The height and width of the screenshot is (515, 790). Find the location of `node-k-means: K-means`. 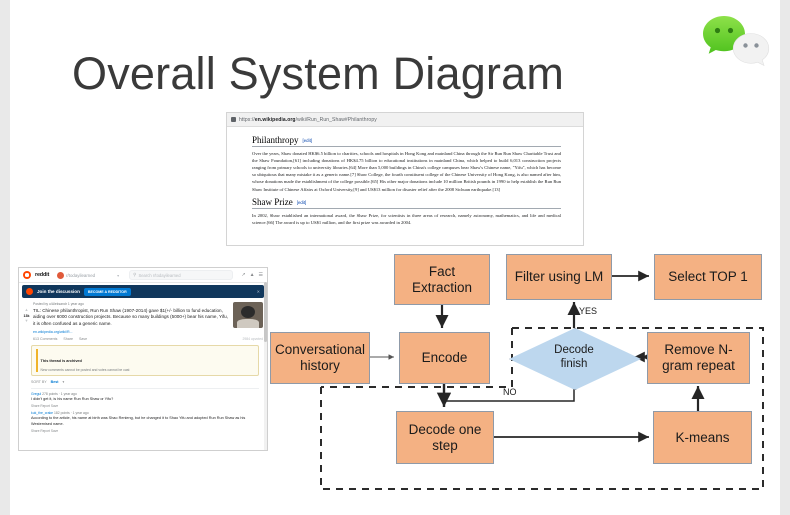

node-k-means: K-means is located at coordinates (702, 437).